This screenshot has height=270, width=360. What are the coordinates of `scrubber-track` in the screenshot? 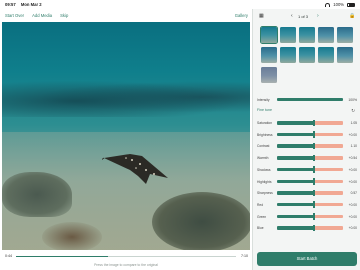 It's located at (126, 256).